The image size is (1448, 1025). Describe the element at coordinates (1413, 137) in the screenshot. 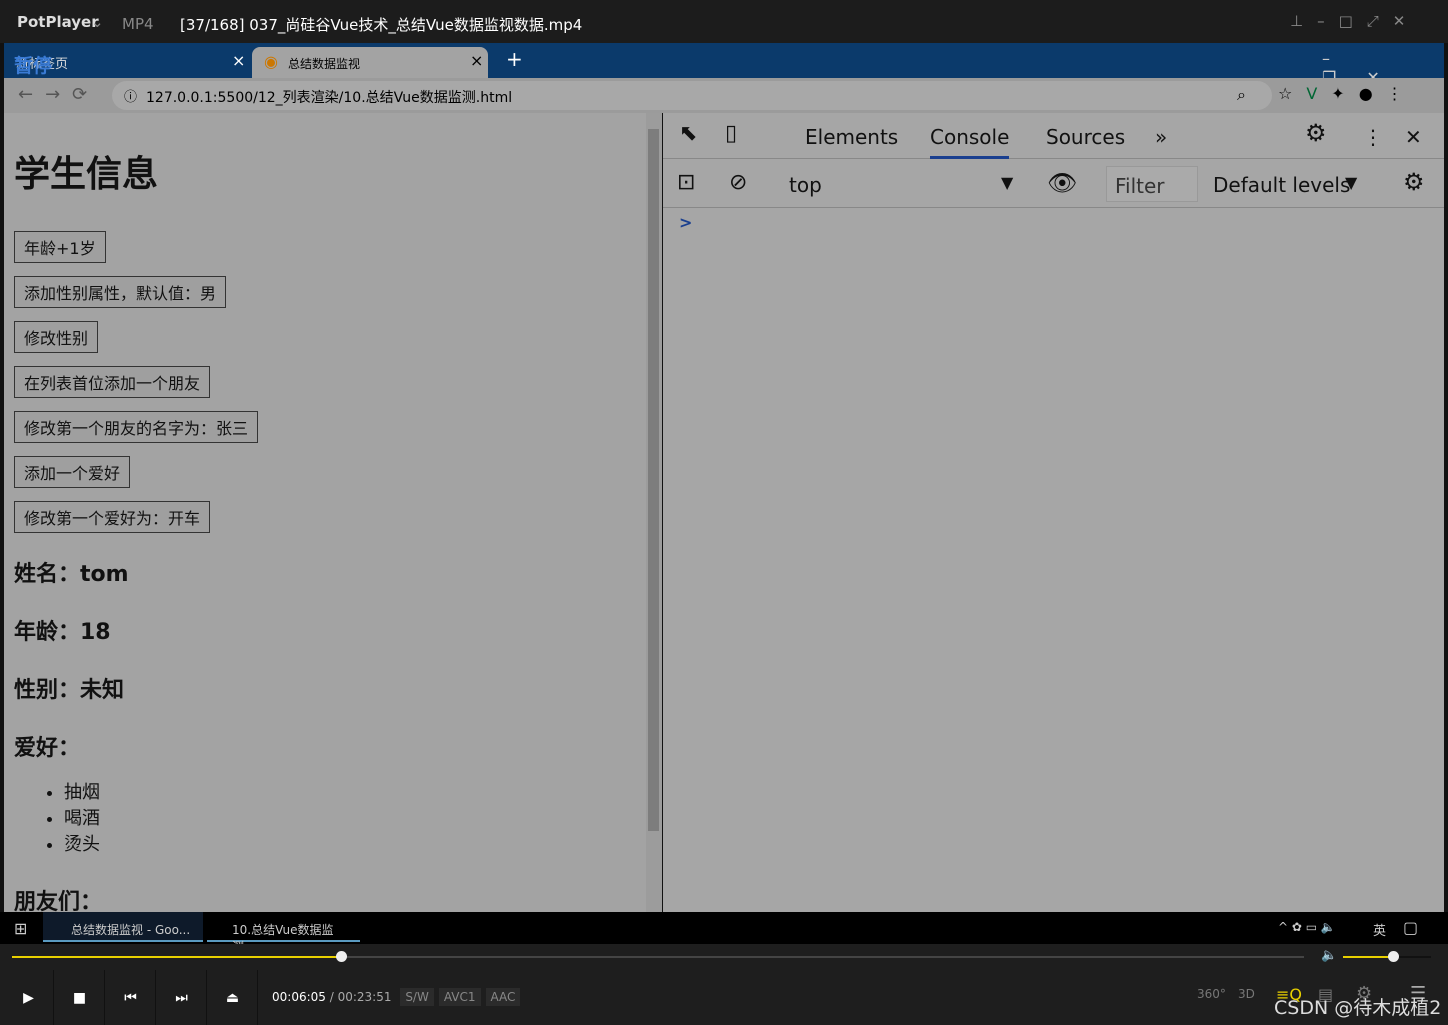

I see `close-icon: ✕` at that location.